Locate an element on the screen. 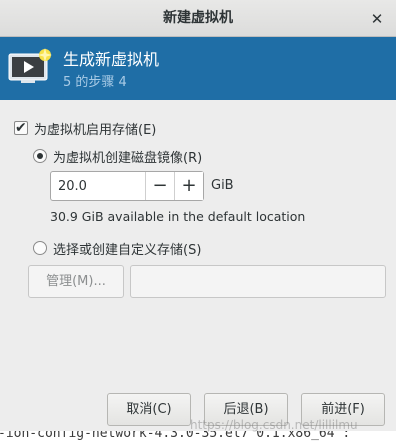 This screenshot has height=443, width=396. checkmark-icon: ✔ is located at coordinates (21, 128).